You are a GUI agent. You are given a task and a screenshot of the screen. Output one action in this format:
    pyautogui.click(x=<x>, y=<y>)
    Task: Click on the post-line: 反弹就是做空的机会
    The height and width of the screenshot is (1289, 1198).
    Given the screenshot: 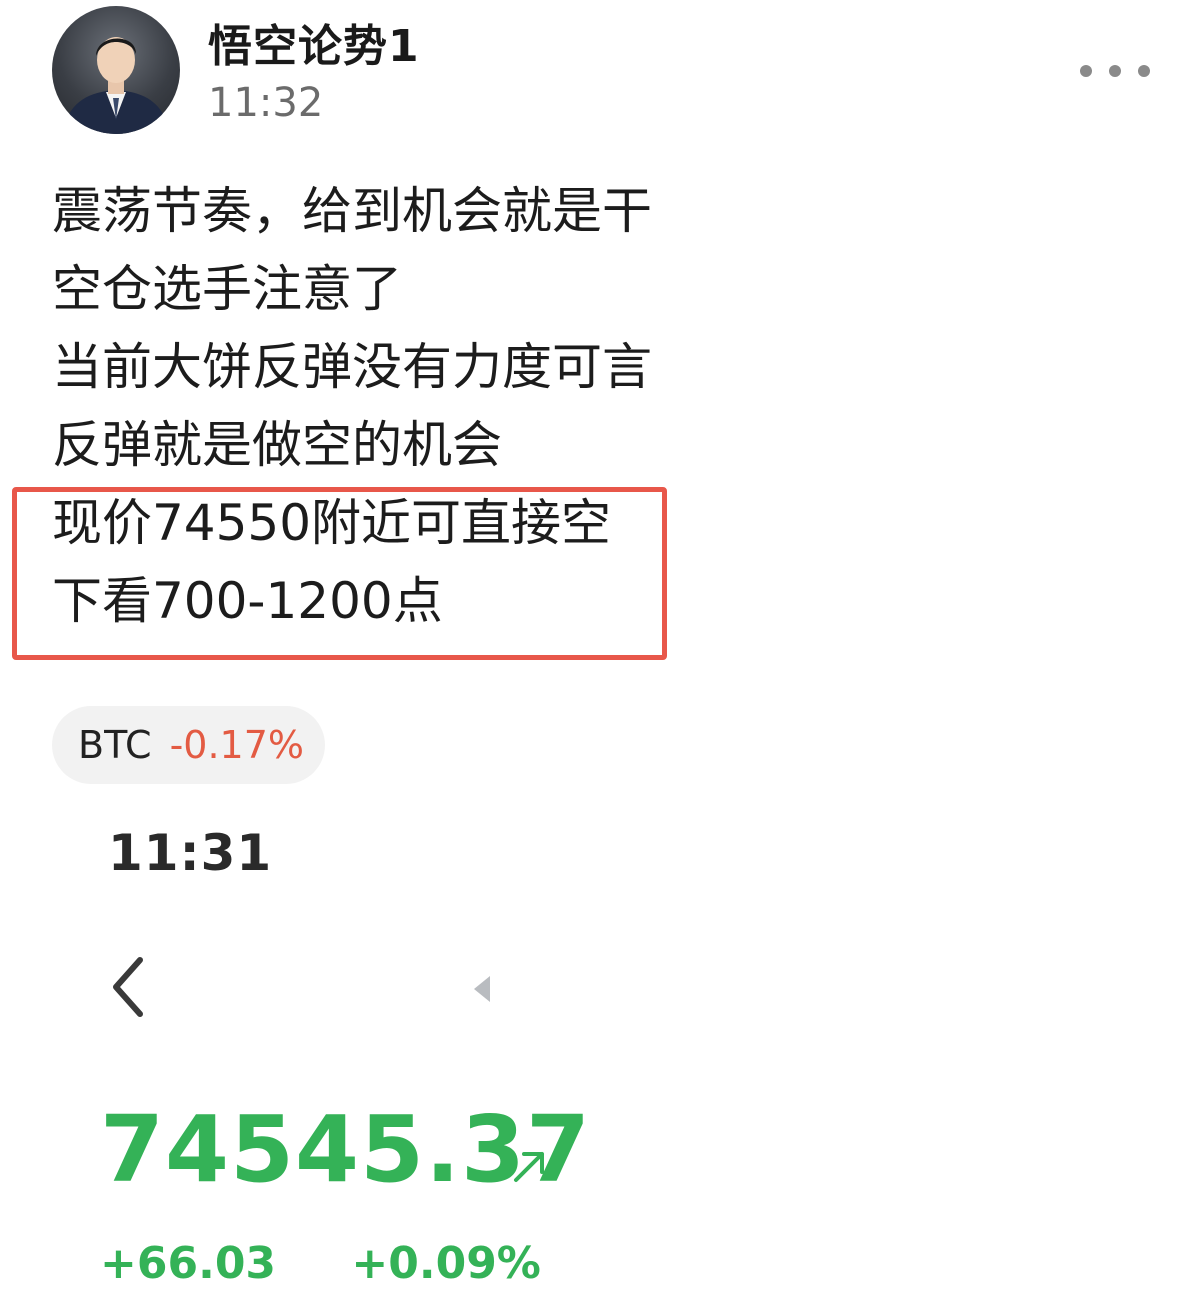 What is the action you would take?
    pyautogui.click(x=277, y=445)
    